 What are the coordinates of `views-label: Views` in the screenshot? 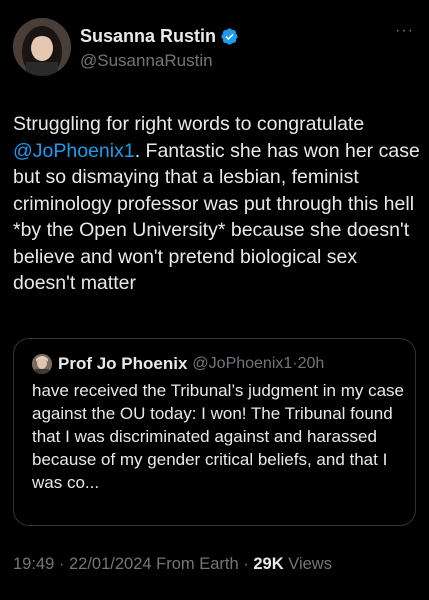 It's located at (310, 564).